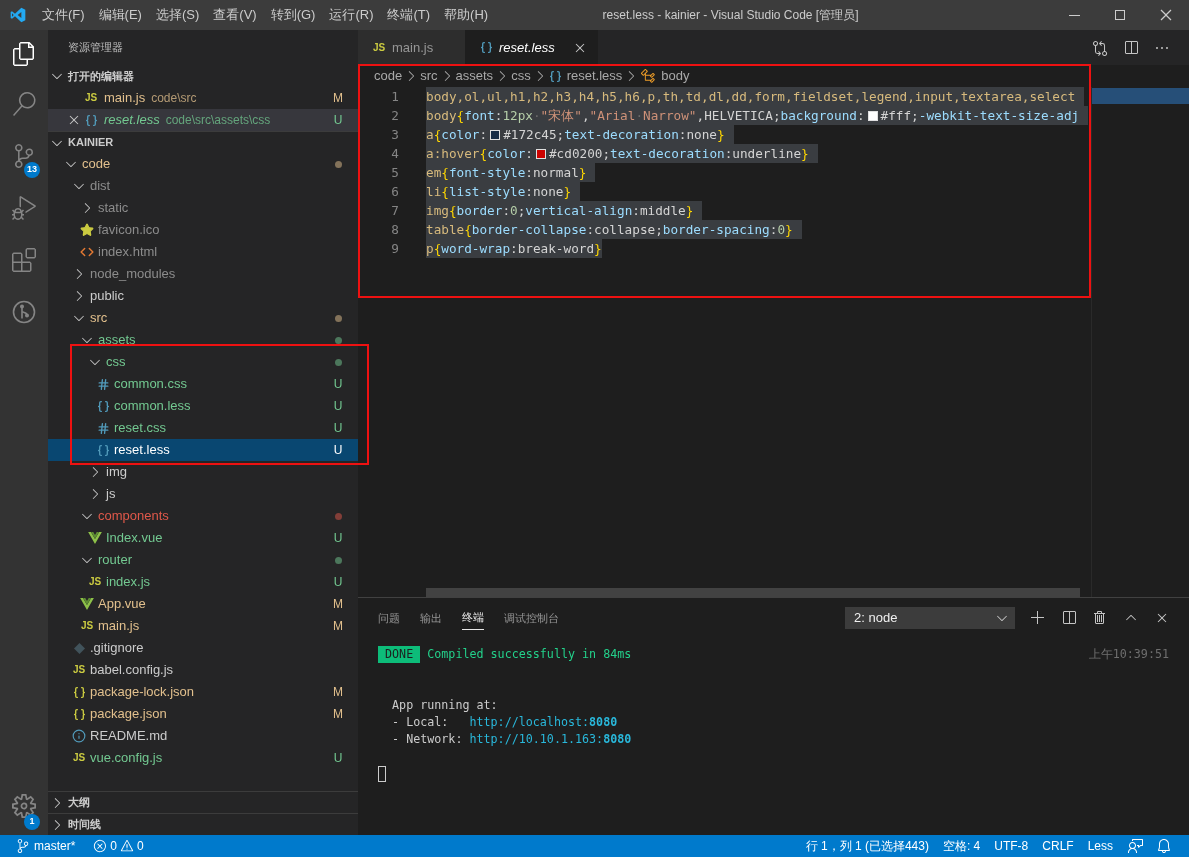  Describe the element at coordinates (174, 98) in the screenshot. I see `file-path: code\src` at that location.